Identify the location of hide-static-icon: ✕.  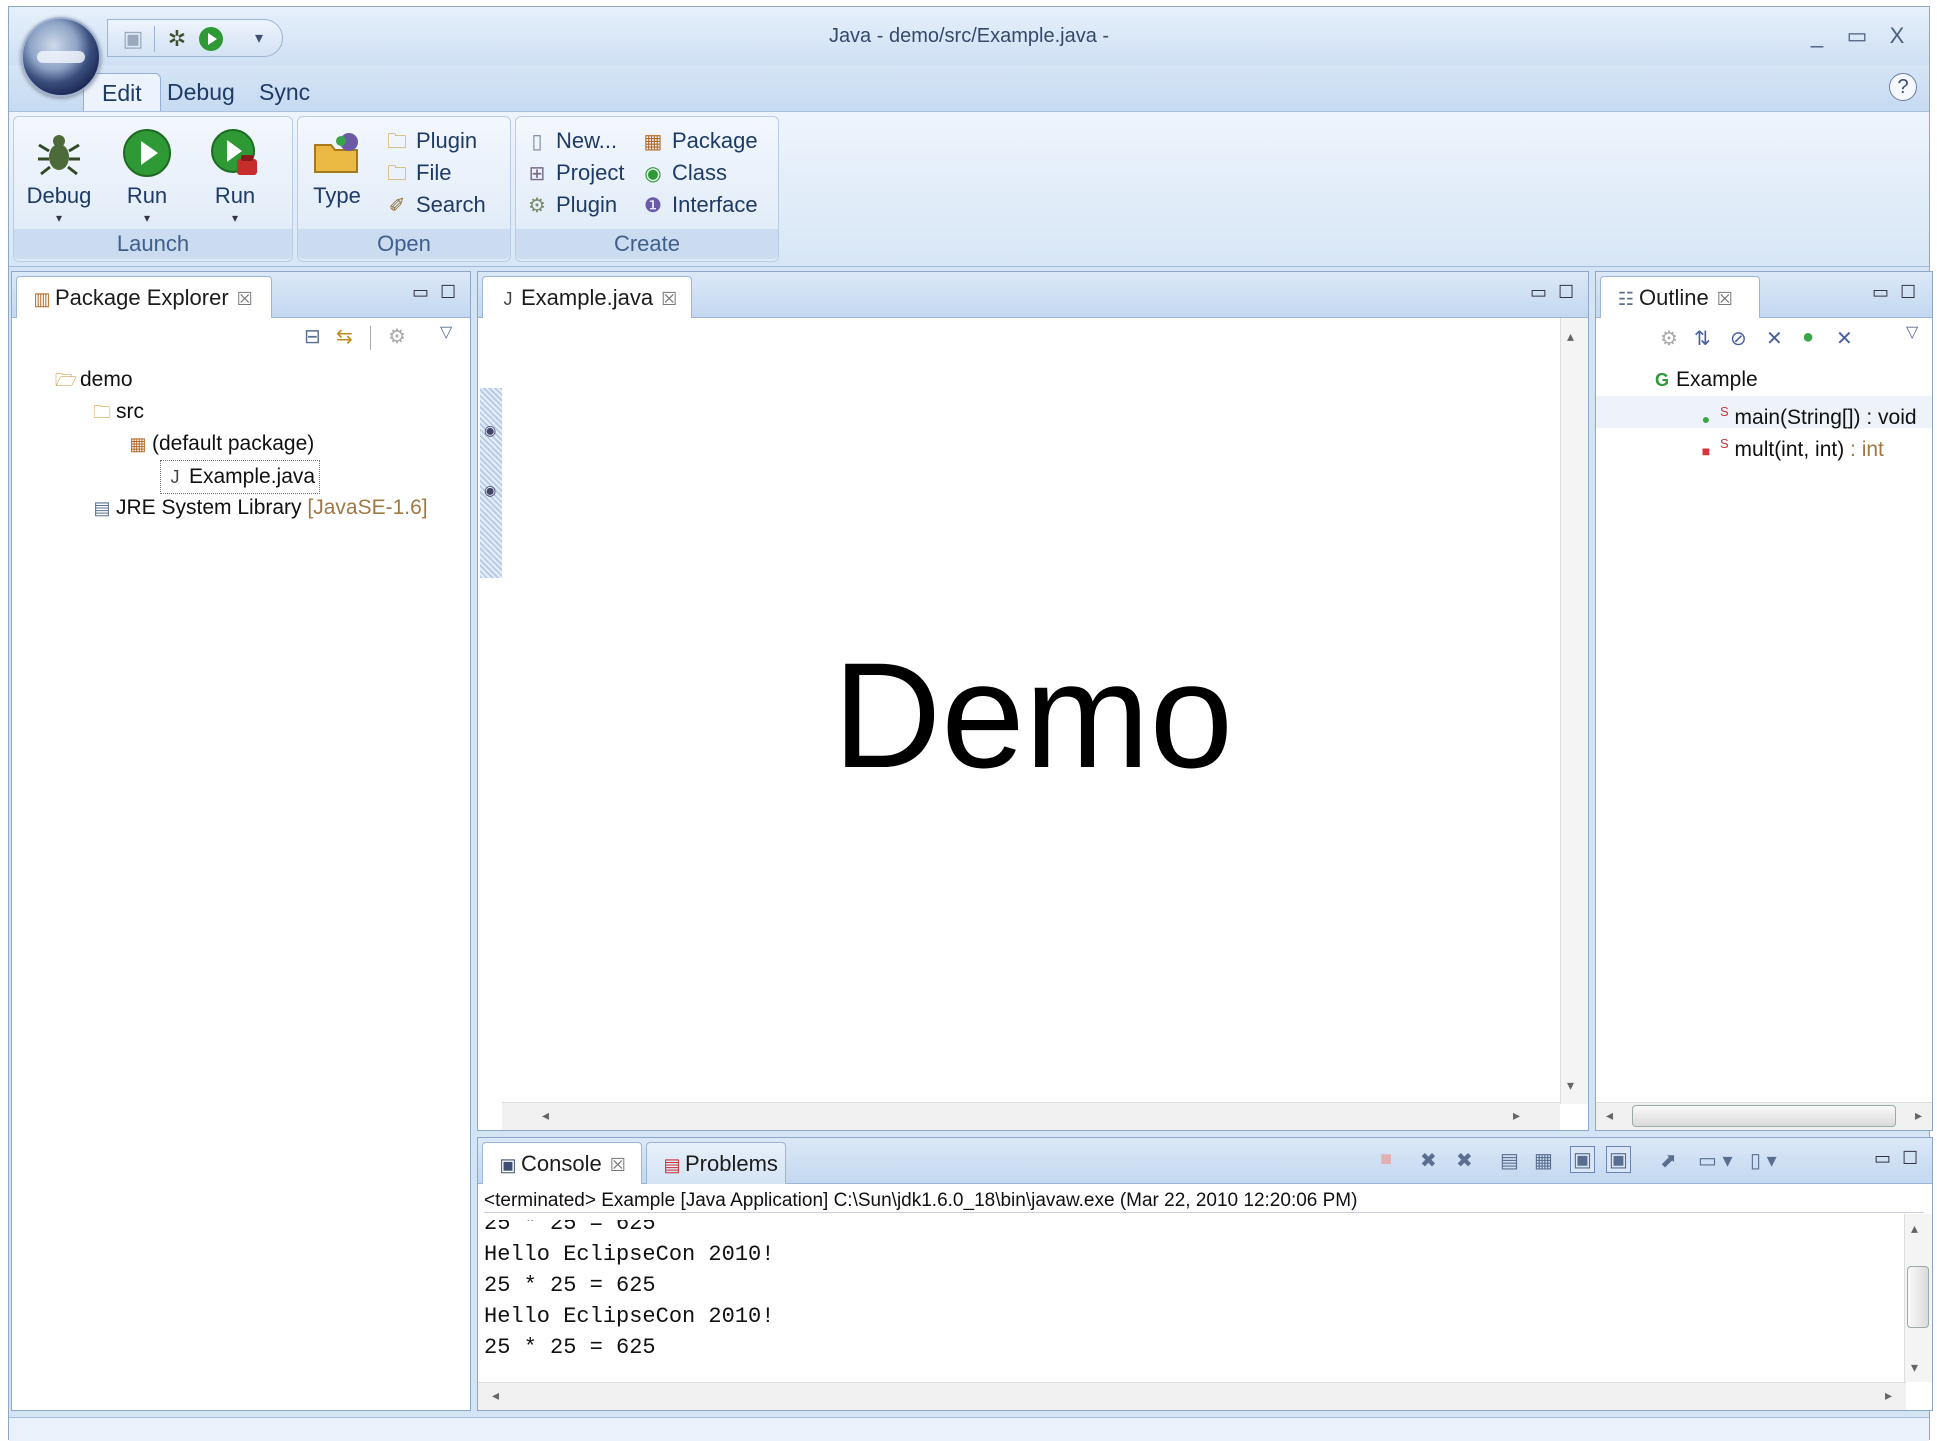
(1774, 338).